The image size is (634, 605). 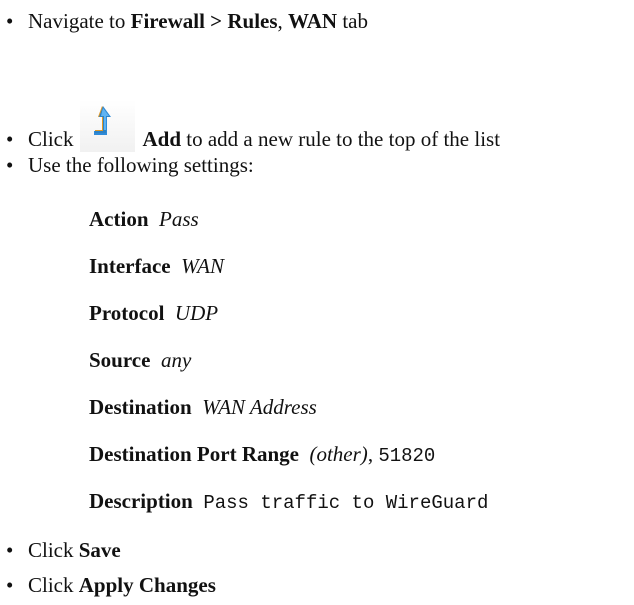 I want to click on setting-value: WAN Address, so click(x=259, y=407).